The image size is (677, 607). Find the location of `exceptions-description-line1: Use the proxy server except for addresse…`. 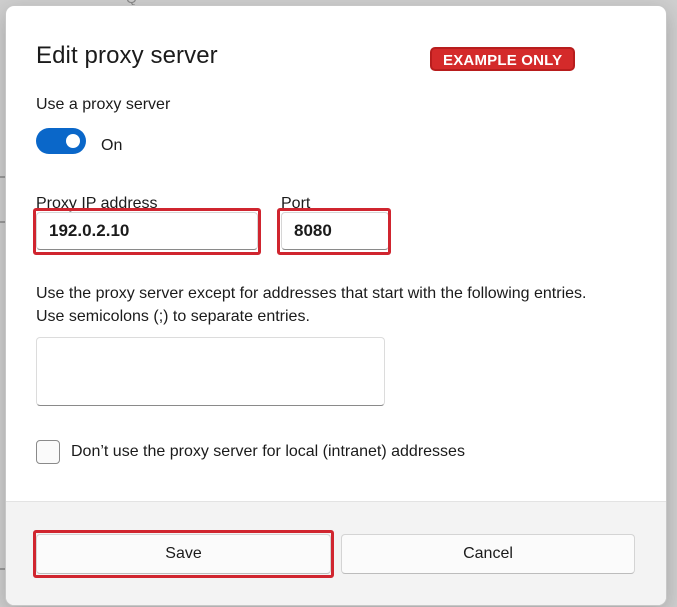

exceptions-description-line1: Use the proxy server except for addresse… is located at coordinates (311, 293).